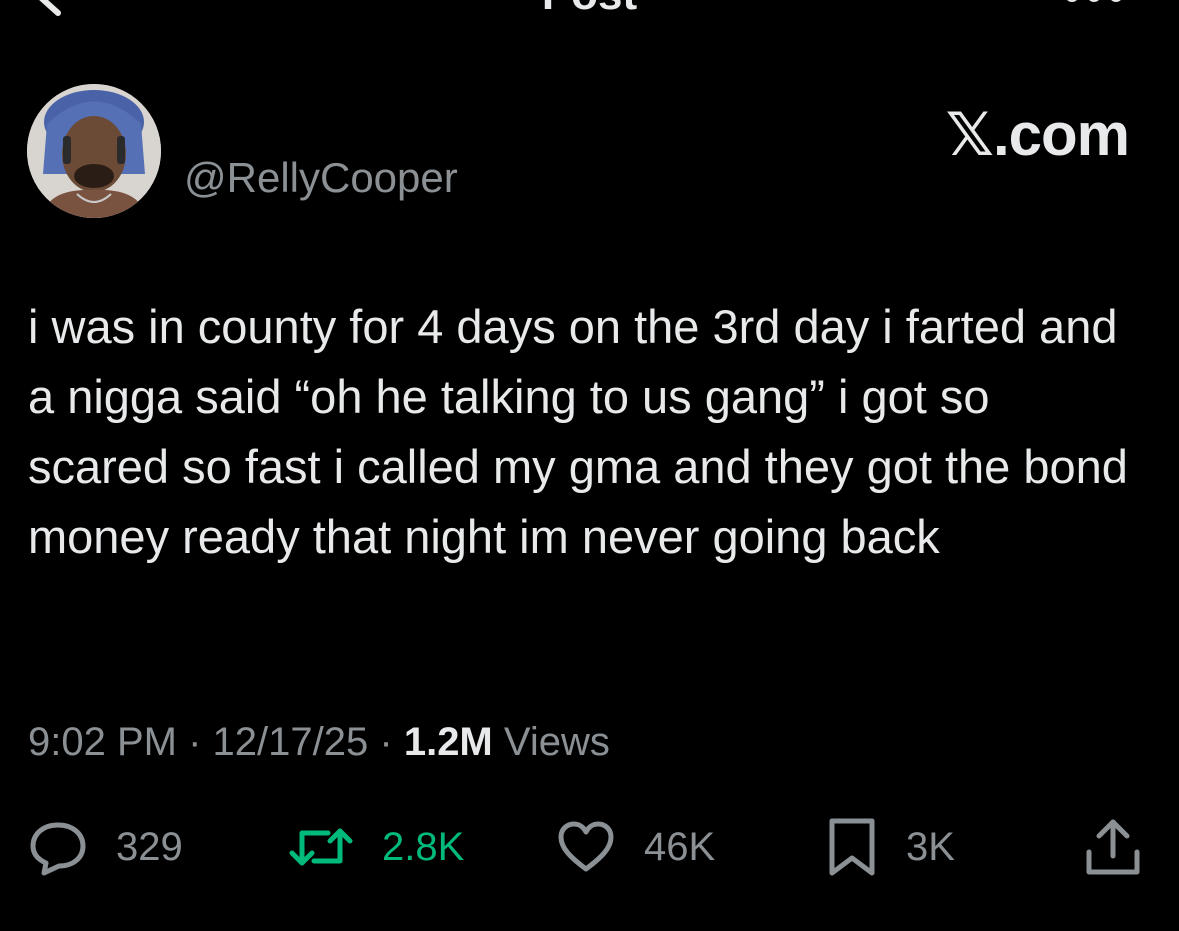 The height and width of the screenshot is (931, 1179). What do you see at coordinates (376, 847) in the screenshot?
I see `repost-button: 2.8K` at bounding box center [376, 847].